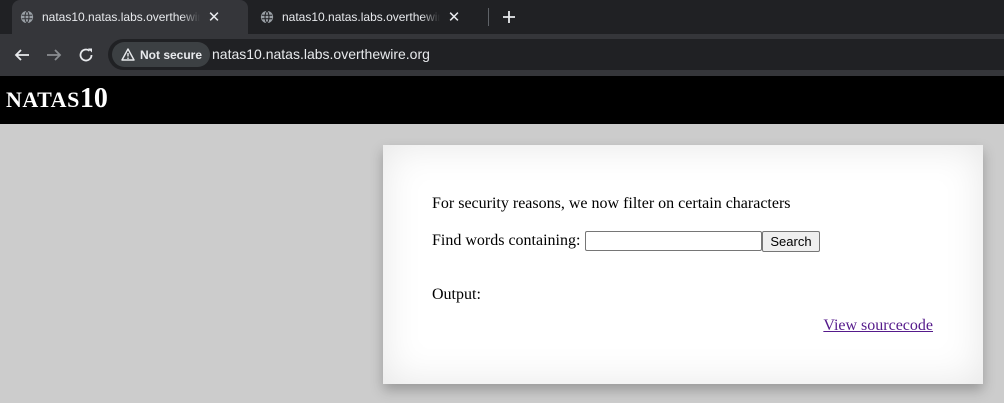  I want to click on arrow-left-icon, so click(21, 55).